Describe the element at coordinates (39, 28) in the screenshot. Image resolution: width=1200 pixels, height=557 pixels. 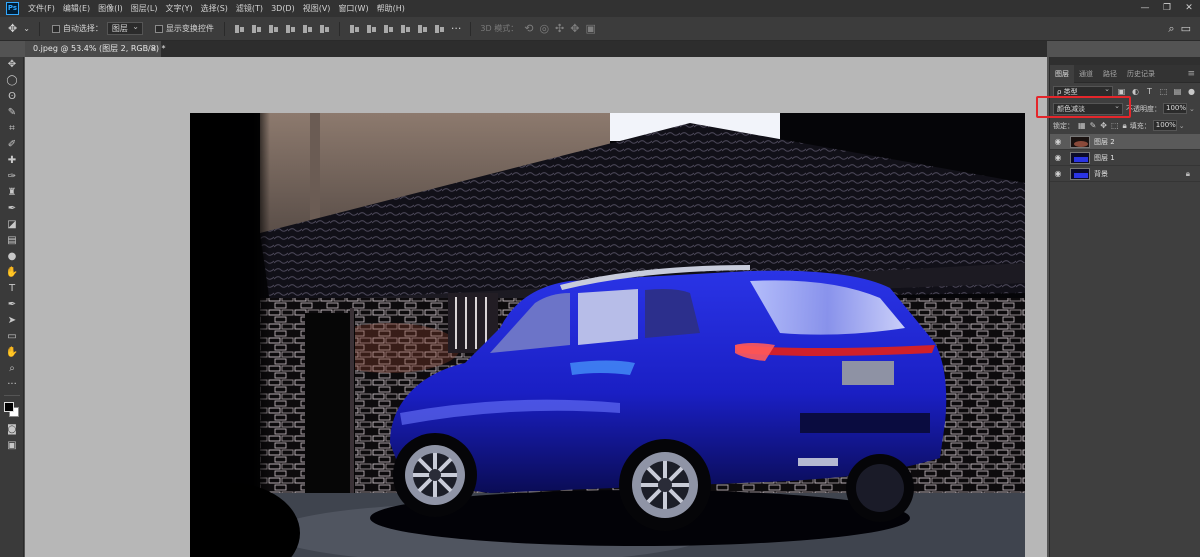
I see `separator` at that location.